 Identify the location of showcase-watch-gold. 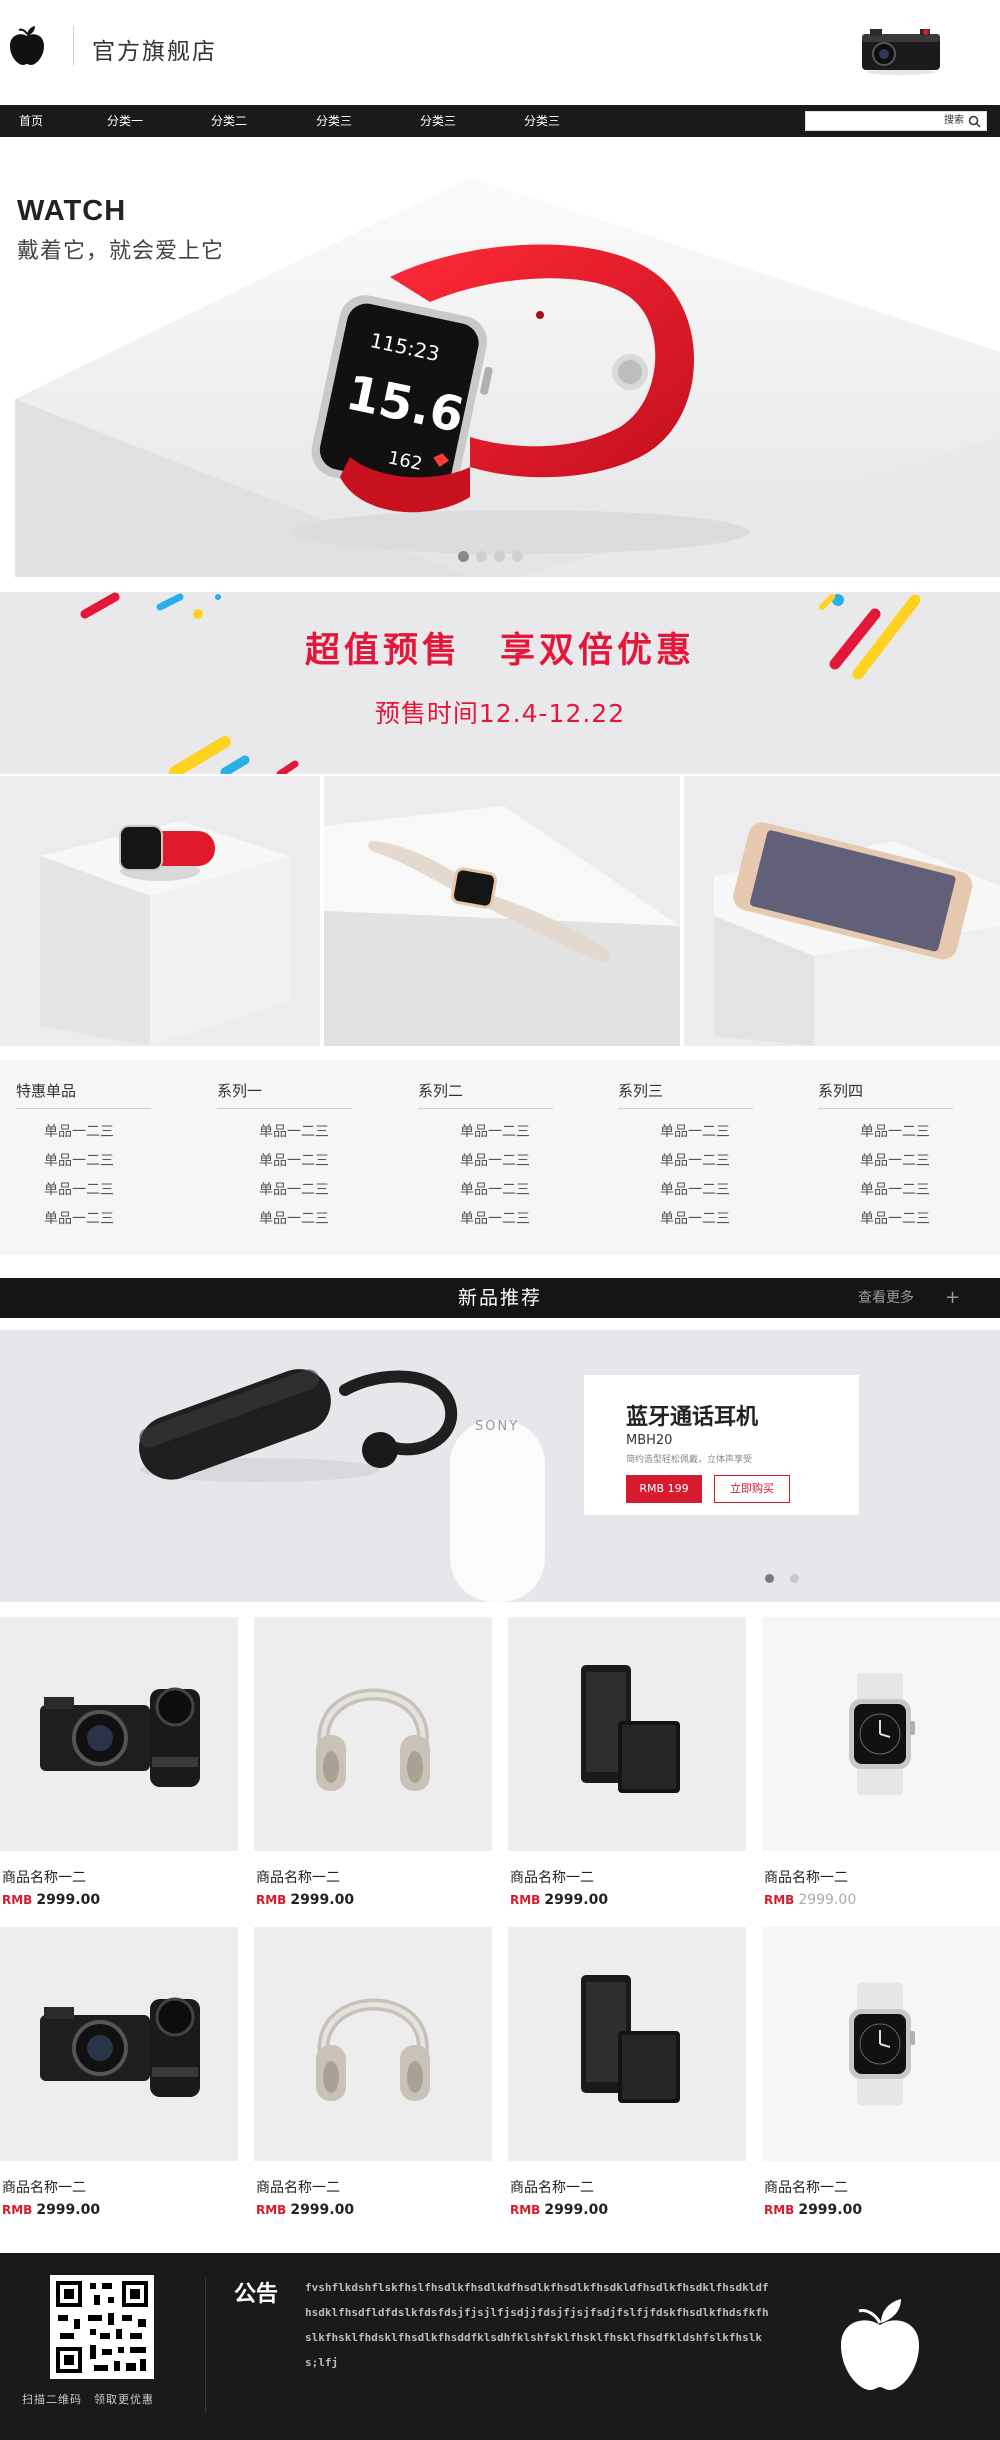
(502, 911).